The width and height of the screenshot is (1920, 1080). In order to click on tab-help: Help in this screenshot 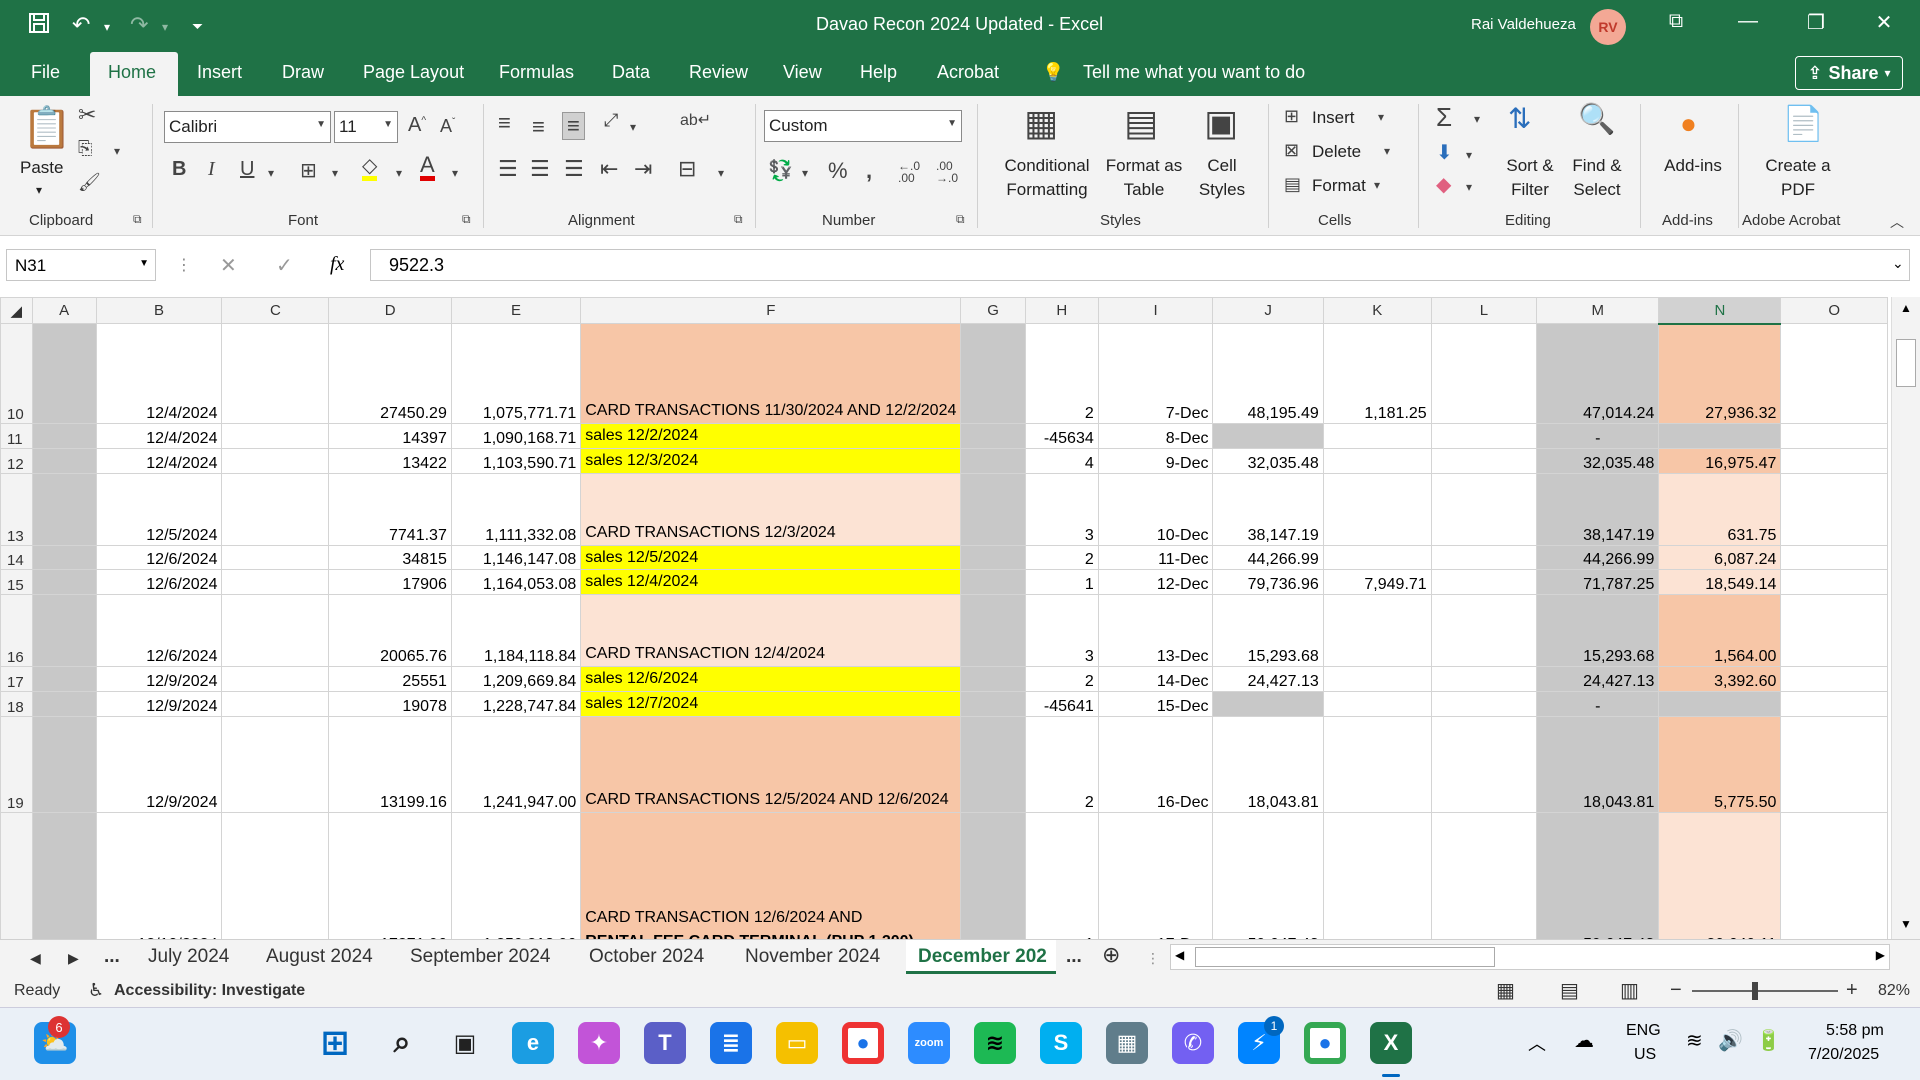, I will do `click(878, 72)`.